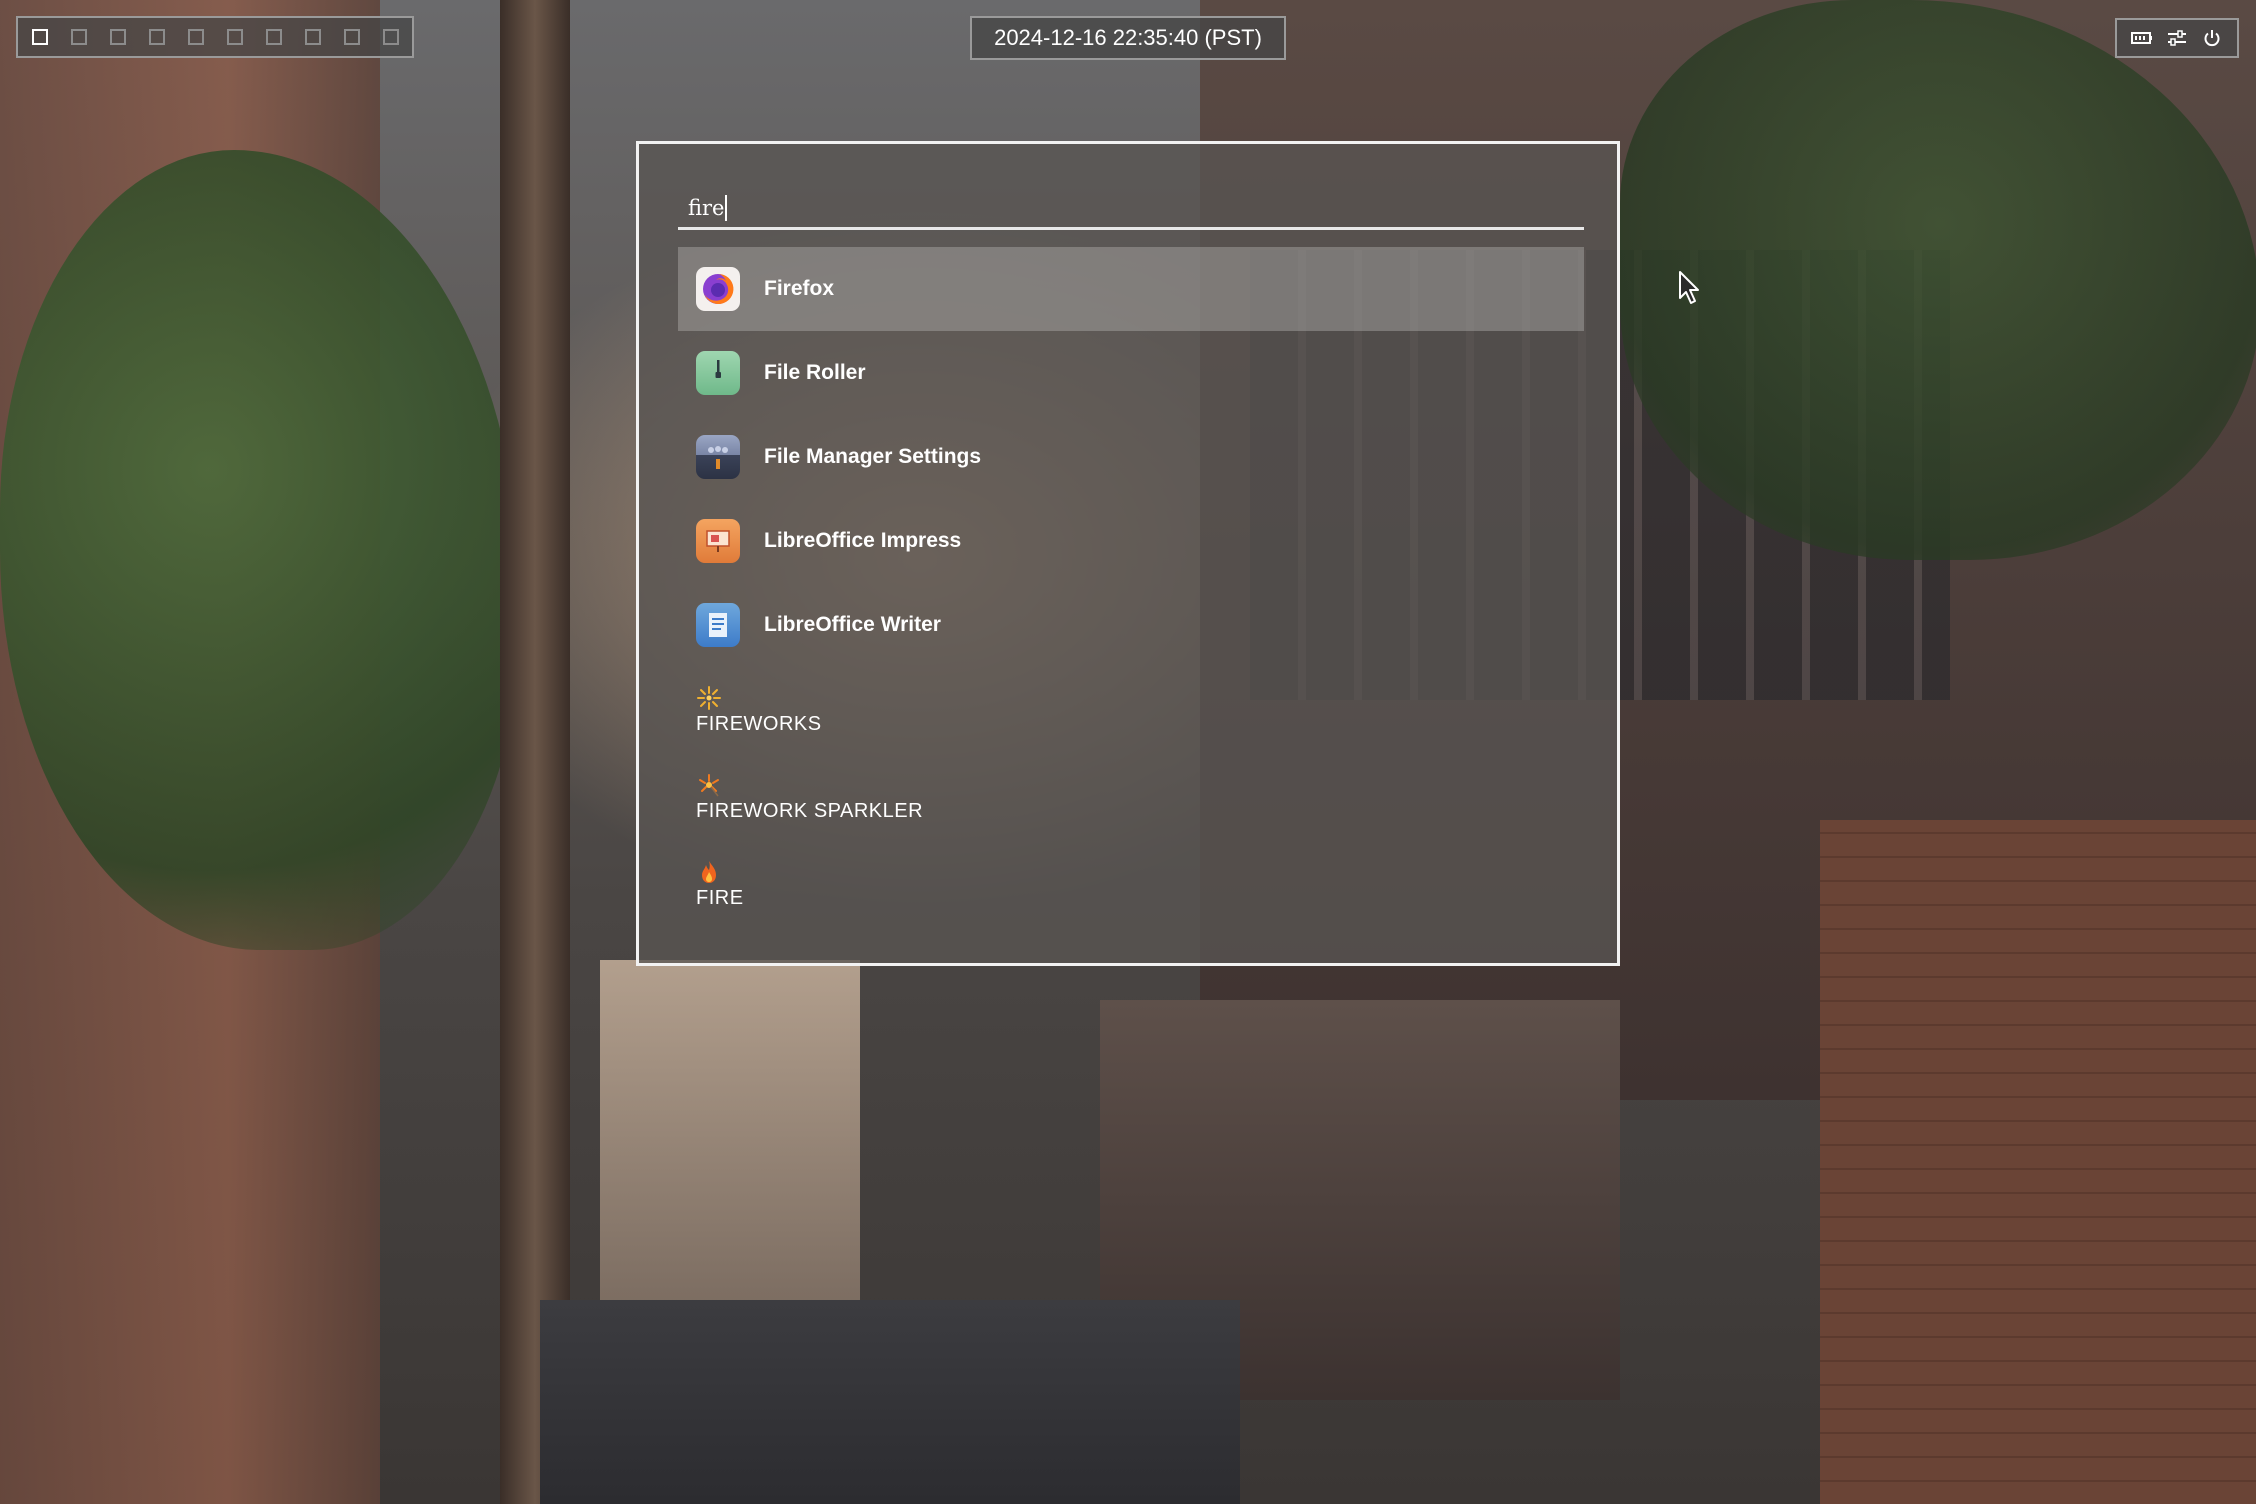 The height and width of the screenshot is (1504, 2256). I want to click on search-query: fire, so click(706, 207).